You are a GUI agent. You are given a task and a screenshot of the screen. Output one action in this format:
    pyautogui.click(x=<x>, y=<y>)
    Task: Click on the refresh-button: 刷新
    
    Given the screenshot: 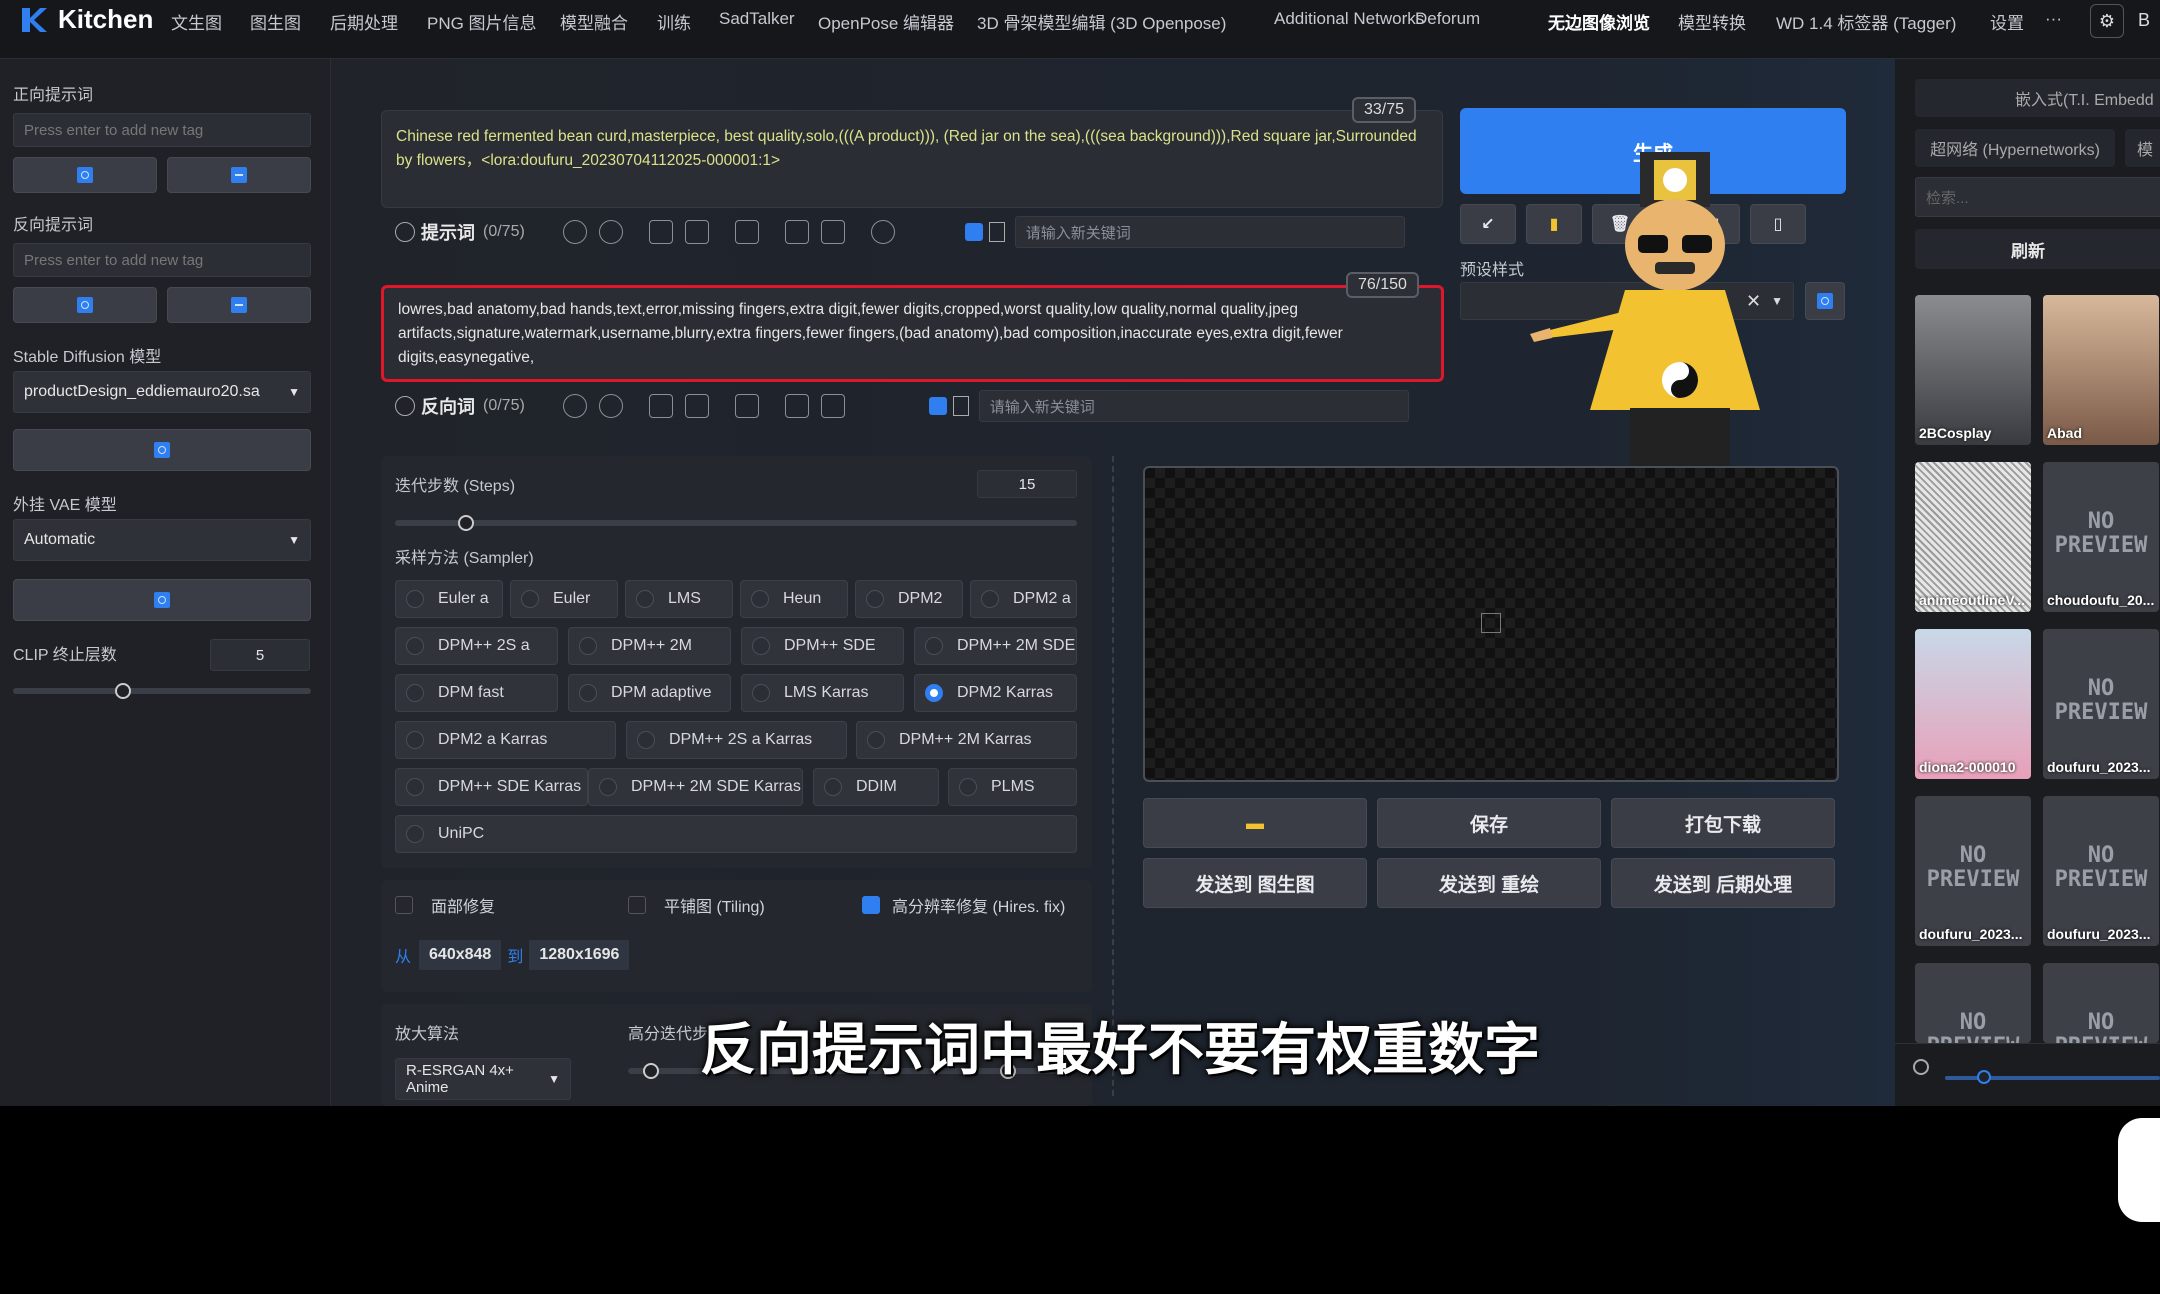 What is the action you would take?
    pyautogui.click(x=2037, y=249)
    